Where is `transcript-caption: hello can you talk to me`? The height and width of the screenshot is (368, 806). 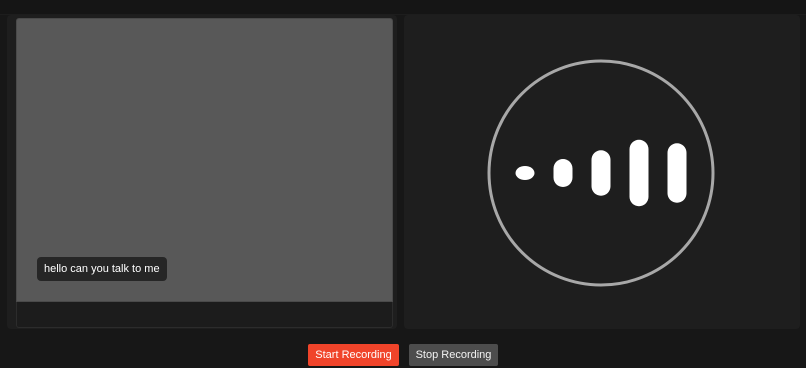
transcript-caption: hello can you talk to me is located at coordinates (102, 269).